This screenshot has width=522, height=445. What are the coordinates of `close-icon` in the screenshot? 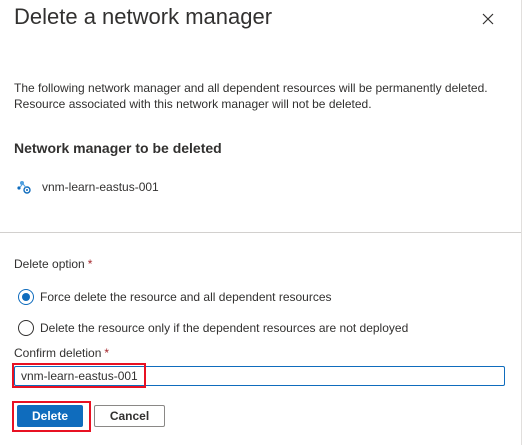 It's located at (488, 19).